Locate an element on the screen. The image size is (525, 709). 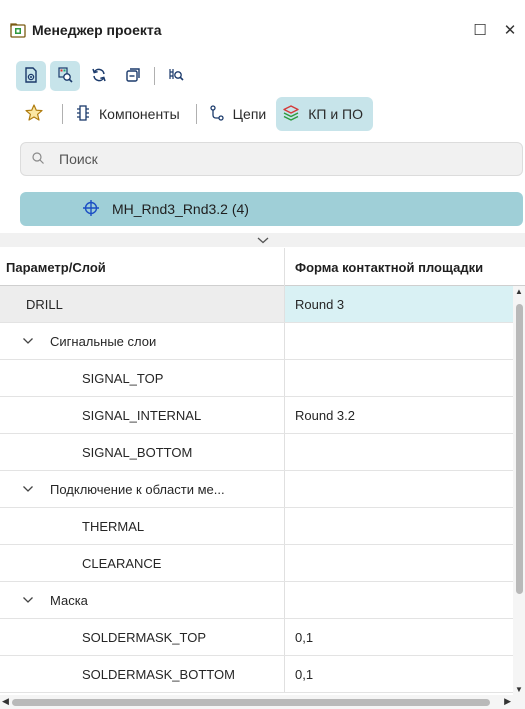
vertical-scrollbar: ▲ ▼ is located at coordinates (519, 490).